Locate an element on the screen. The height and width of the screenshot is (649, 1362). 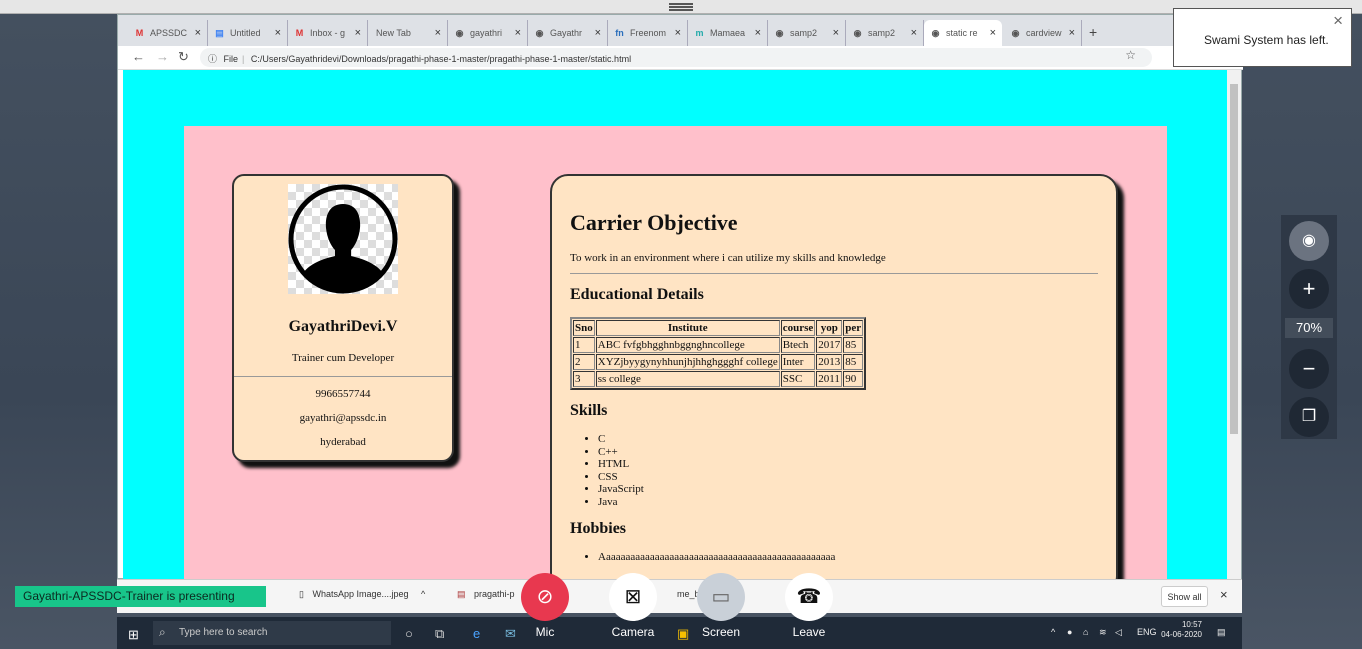
clock-time: 10:57 is located at coordinates (1191, 624).